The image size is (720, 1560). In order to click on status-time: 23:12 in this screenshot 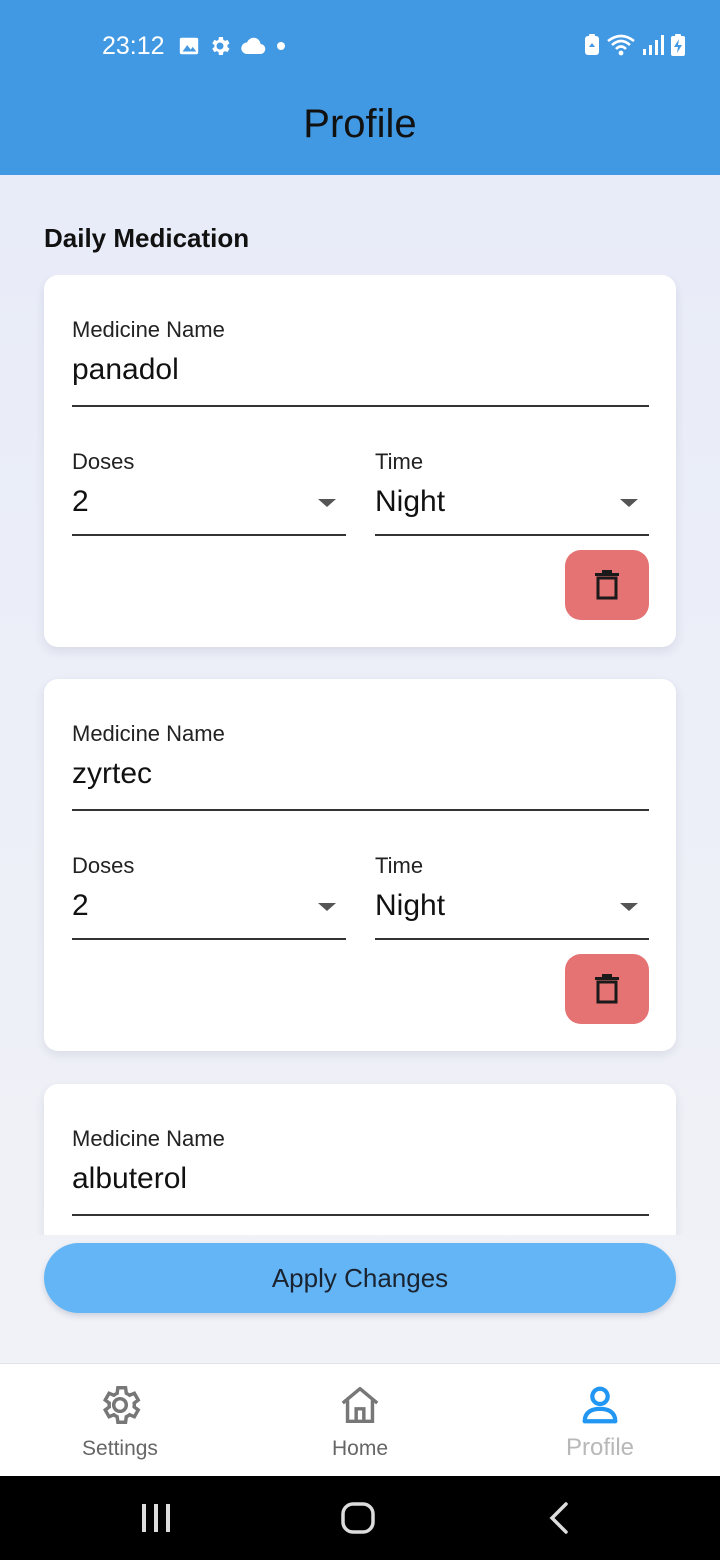, I will do `click(133, 46)`.